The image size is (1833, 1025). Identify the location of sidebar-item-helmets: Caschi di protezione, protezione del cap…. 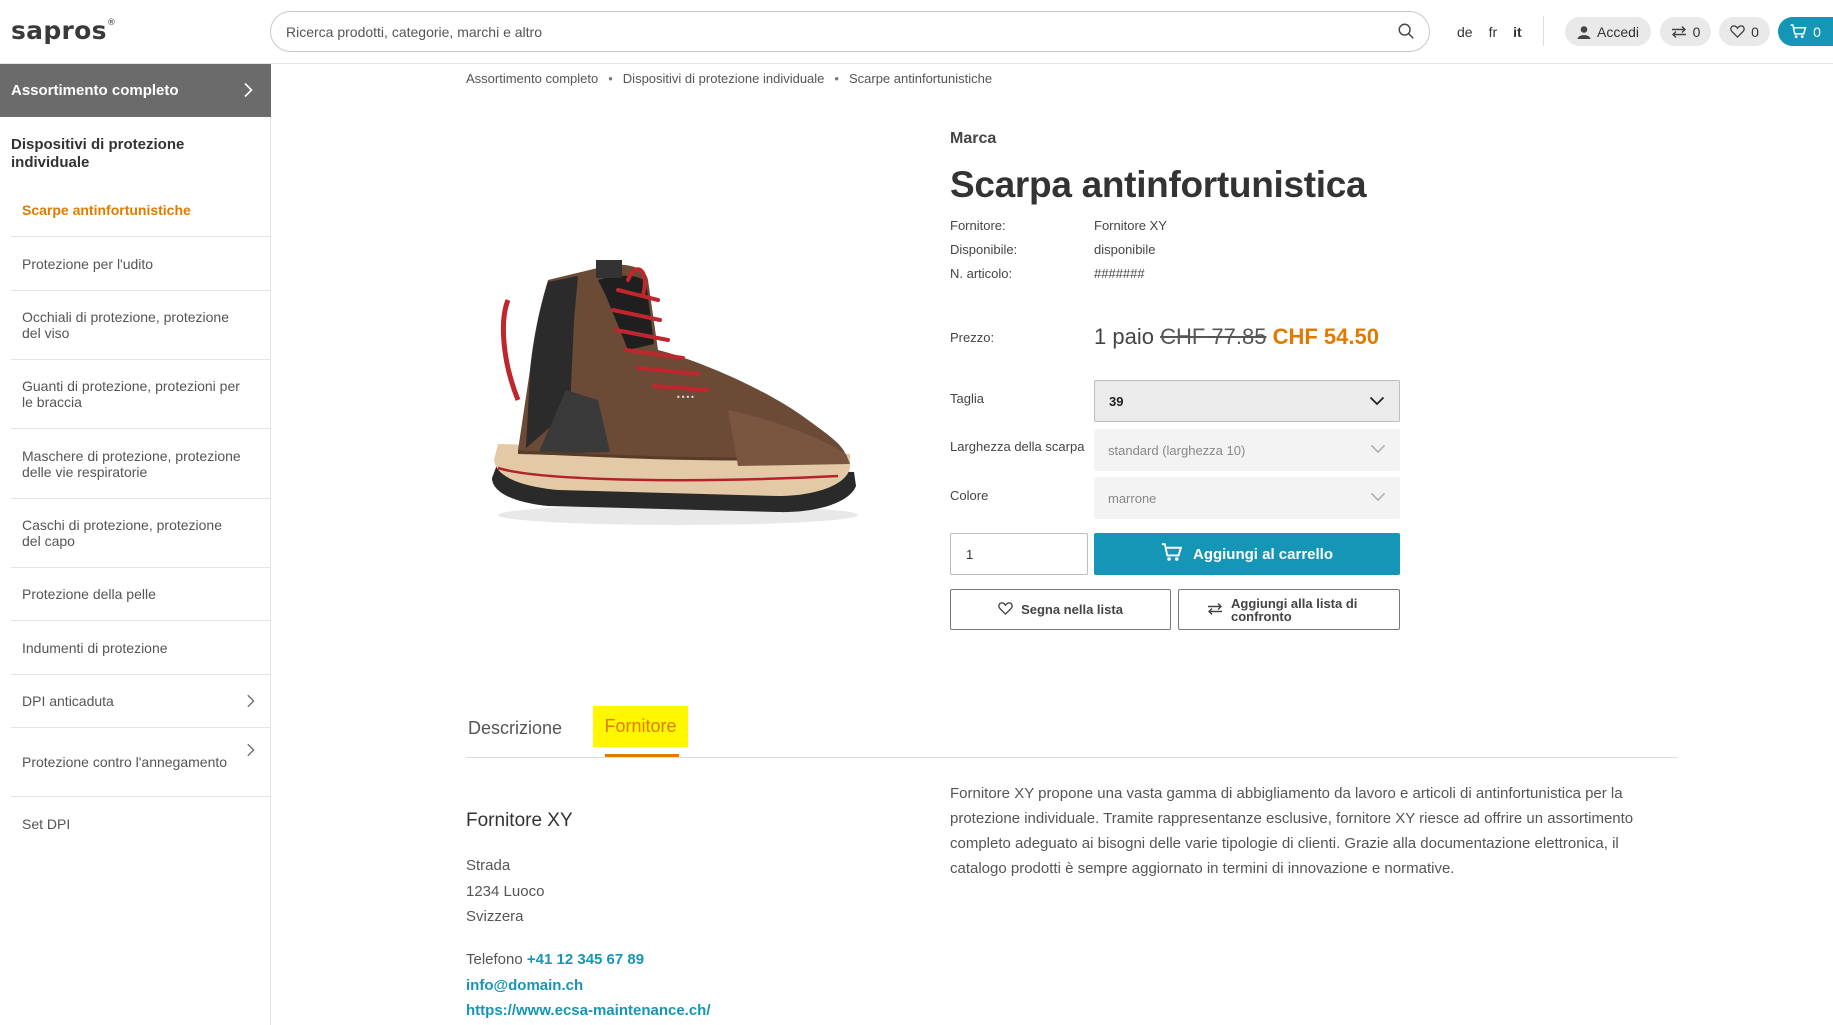
(141, 533).